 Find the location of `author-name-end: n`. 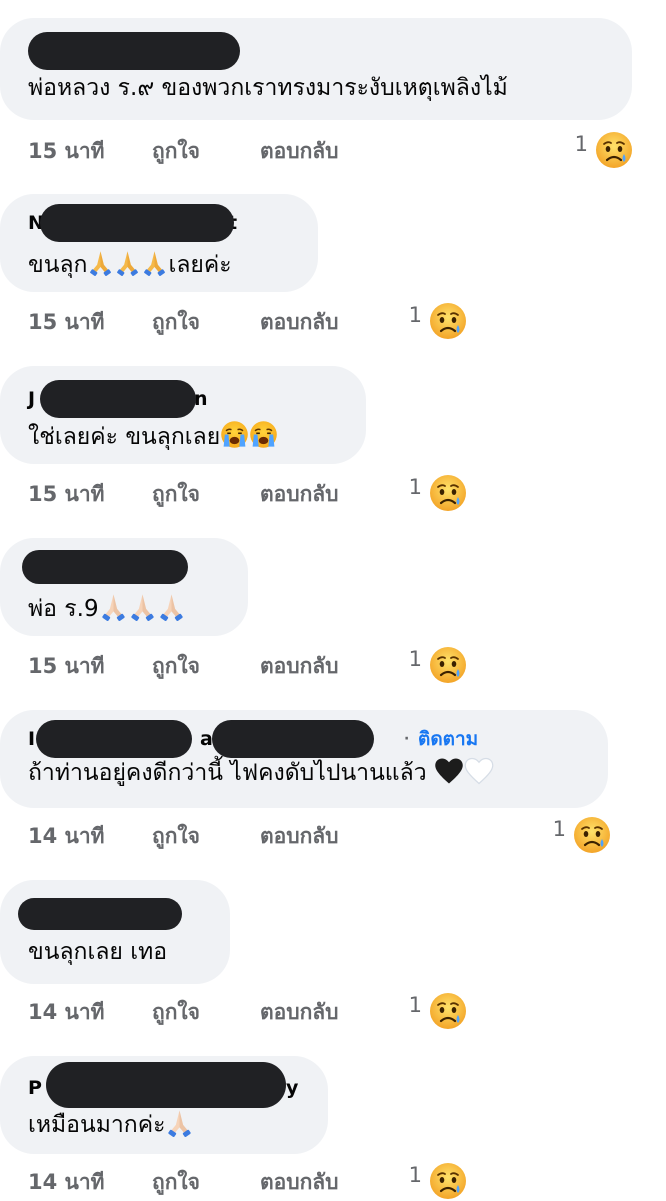

author-name-end: n is located at coordinates (201, 399).